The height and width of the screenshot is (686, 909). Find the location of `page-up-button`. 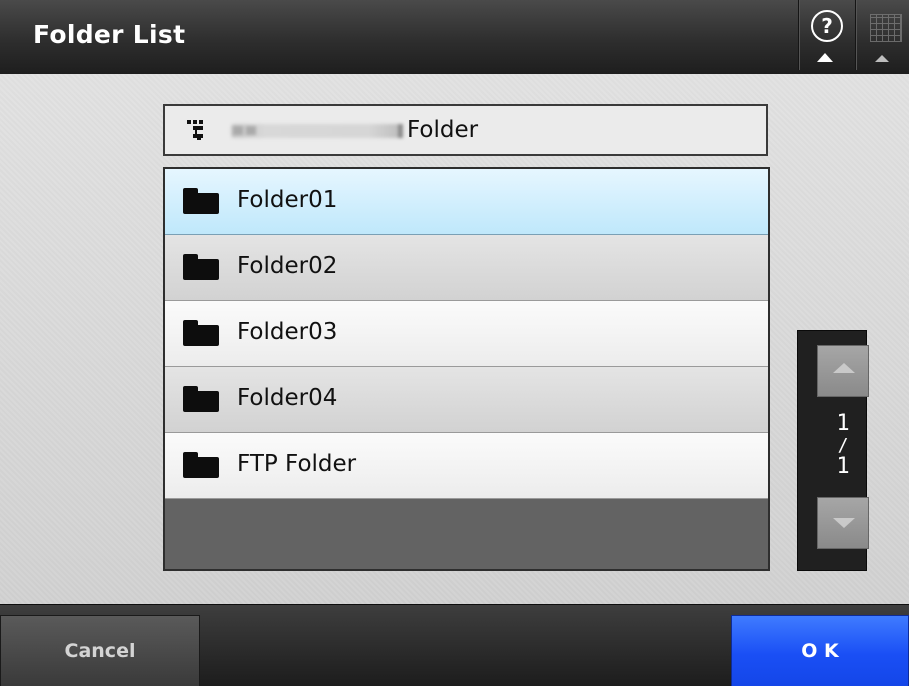

page-up-button is located at coordinates (843, 371).